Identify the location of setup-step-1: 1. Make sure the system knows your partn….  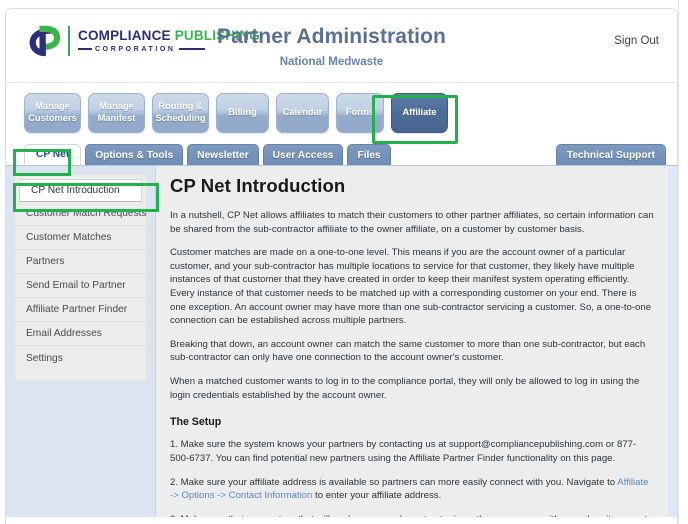
(403, 451).